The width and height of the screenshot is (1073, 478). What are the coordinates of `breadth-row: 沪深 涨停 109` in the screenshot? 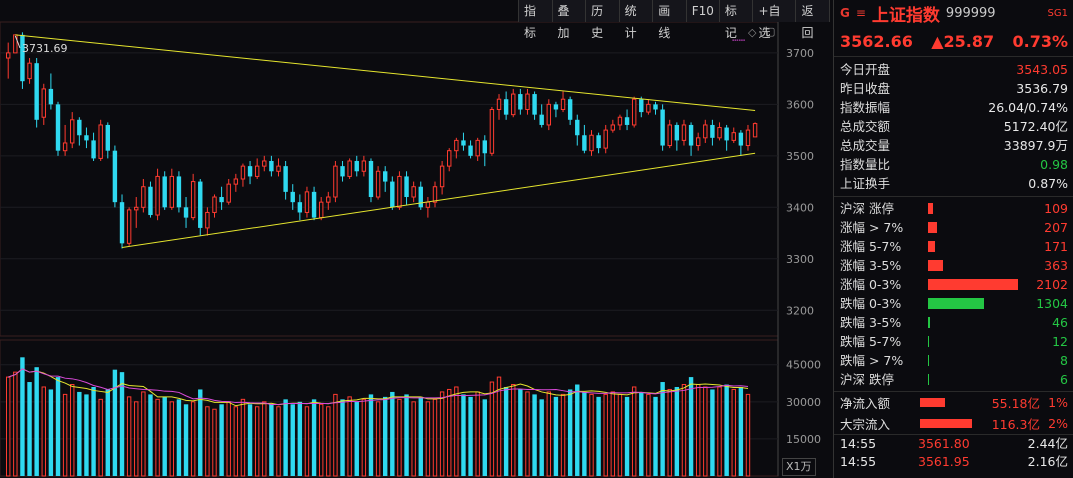 It's located at (953, 208).